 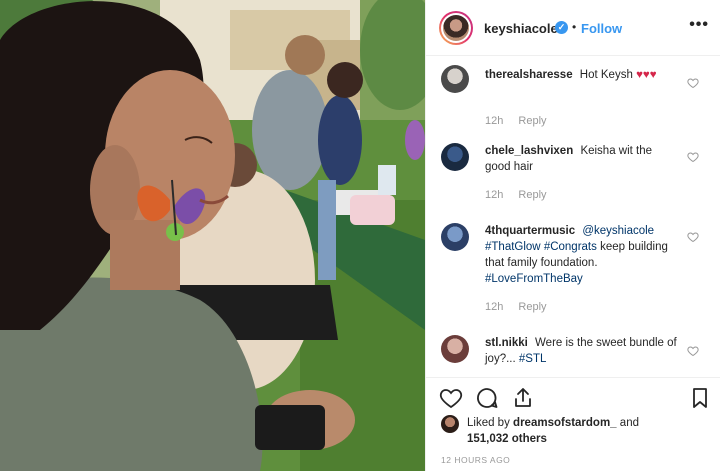 I want to click on comment-username: therealsharesse, so click(x=529, y=75).